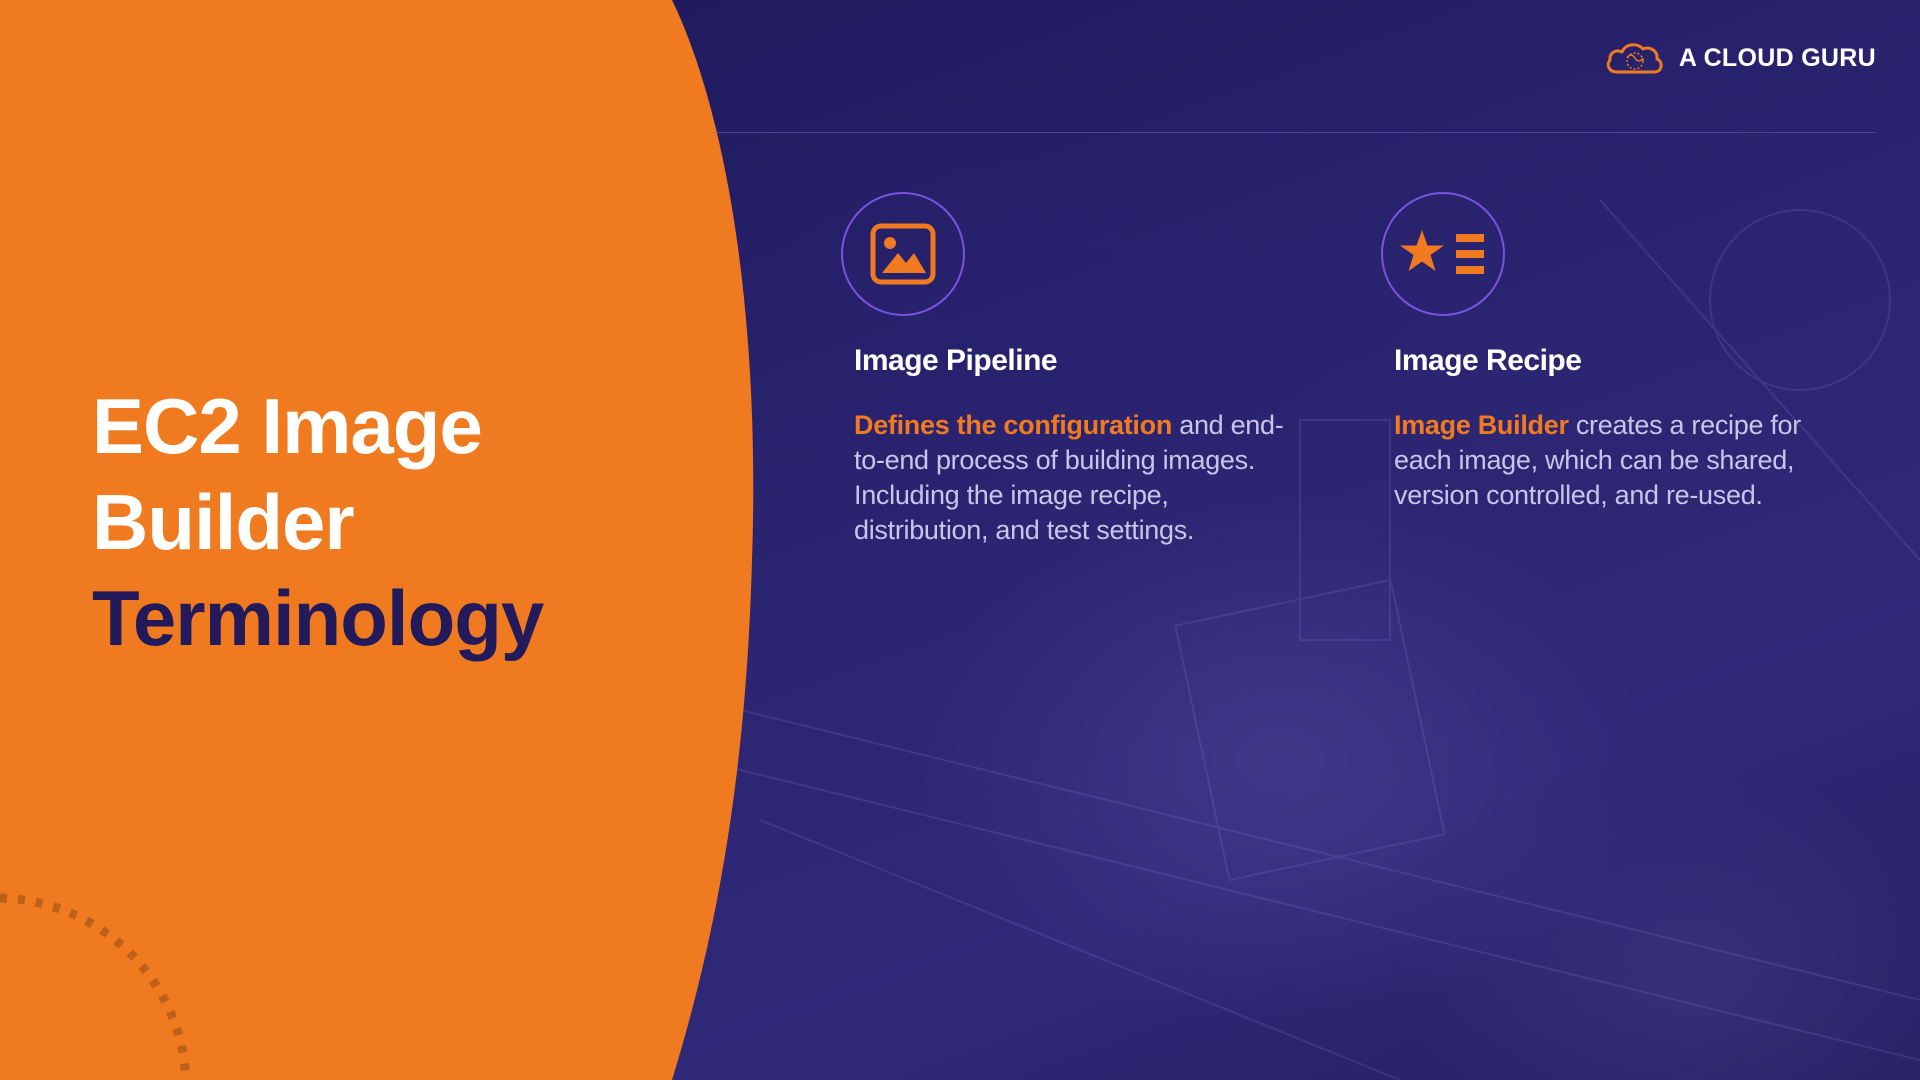 Image resolution: width=1920 pixels, height=1080 pixels. Describe the element at coordinates (223, 522) in the screenshot. I see `title-line-2: Builder` at that location.